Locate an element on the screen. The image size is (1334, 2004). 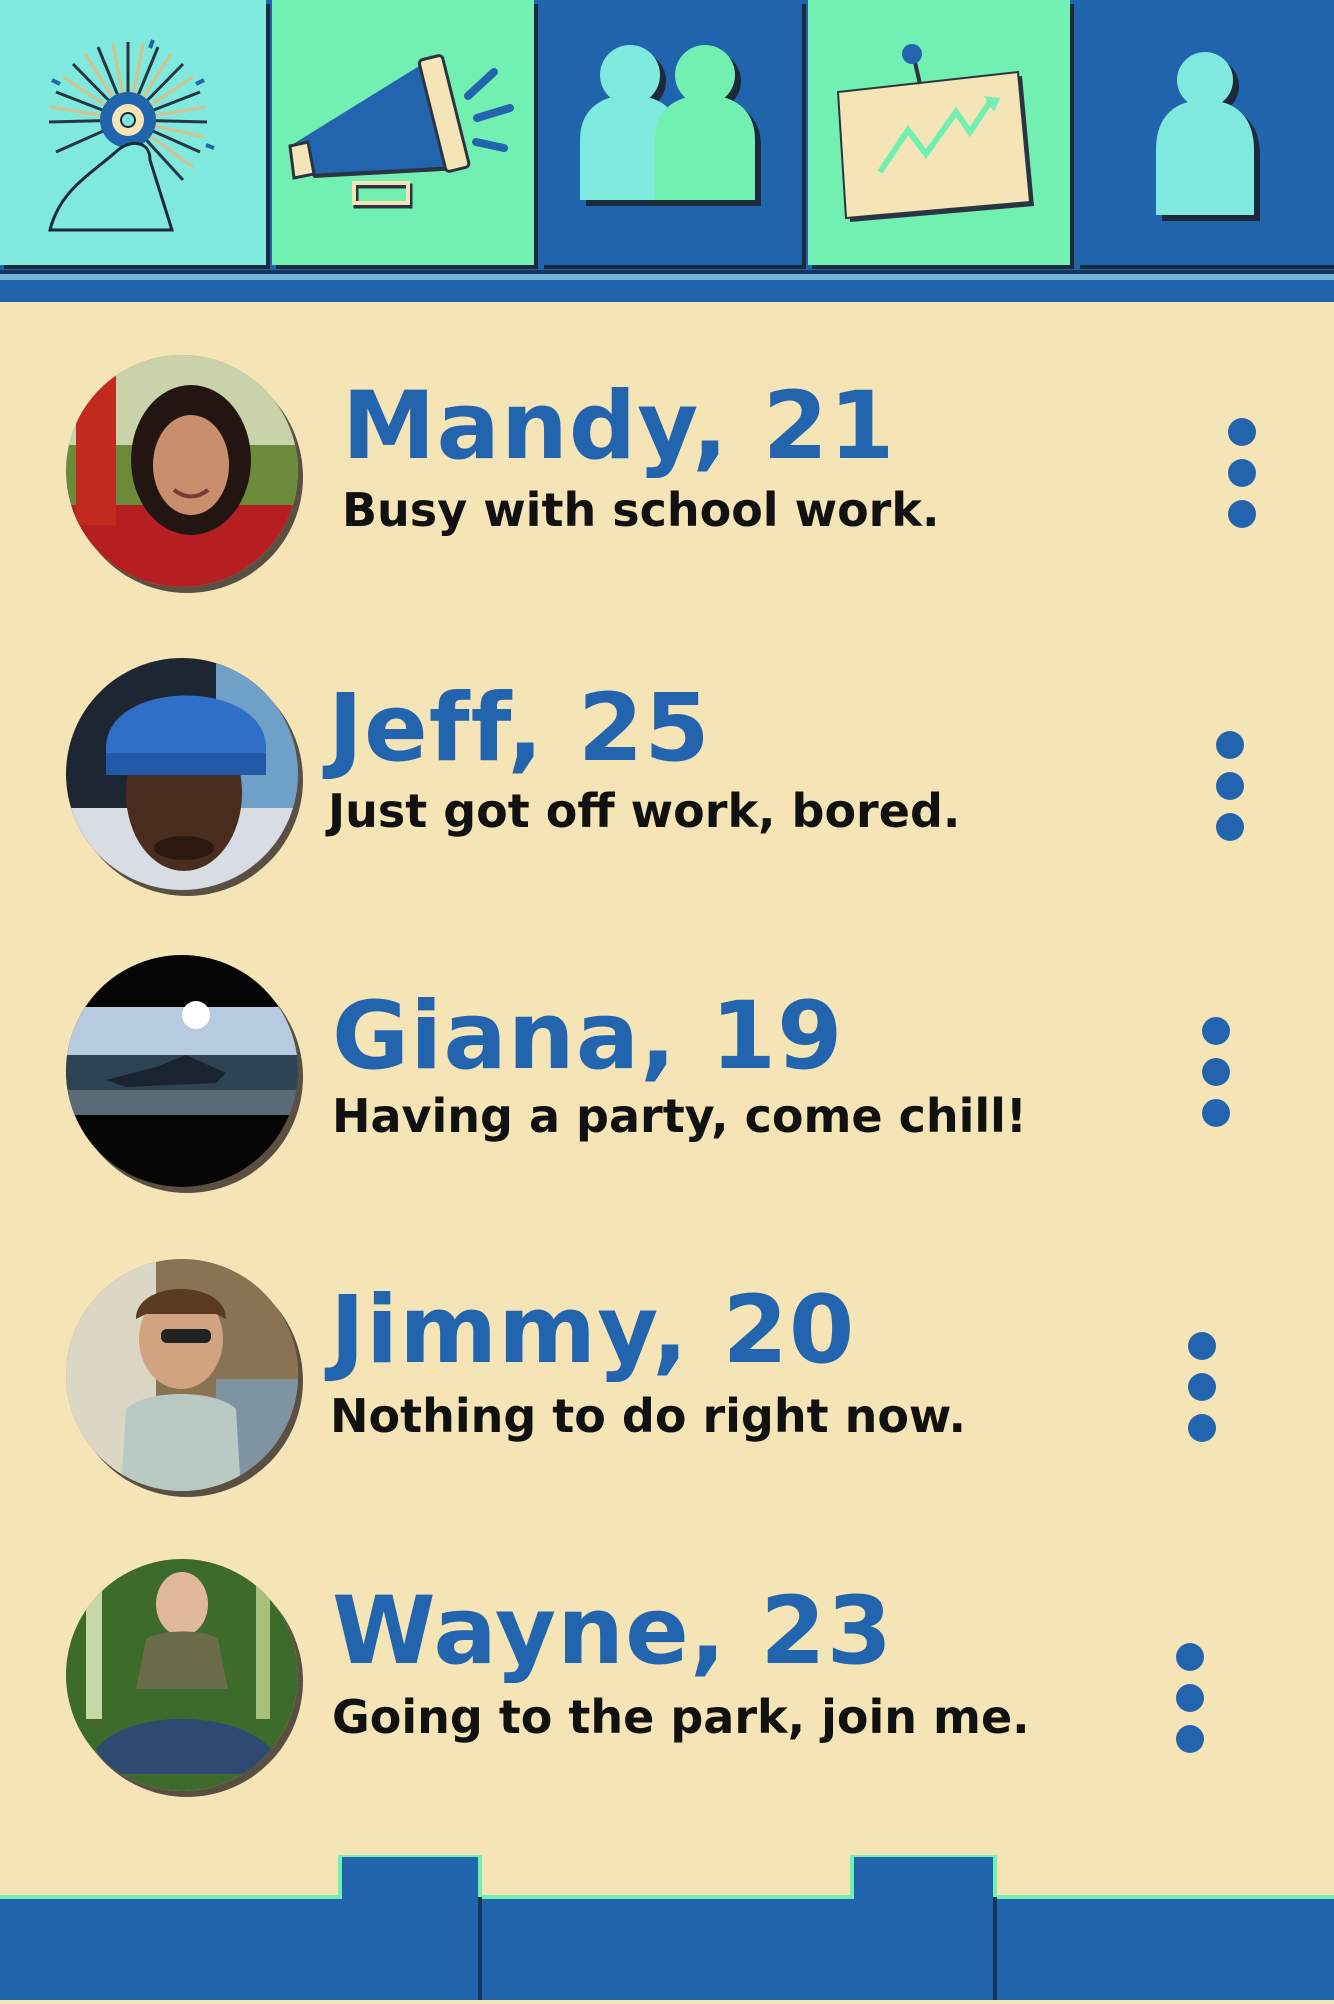
list-item: Giana, 19 Having a party, come chill! is located at coordinates (667, 1085).